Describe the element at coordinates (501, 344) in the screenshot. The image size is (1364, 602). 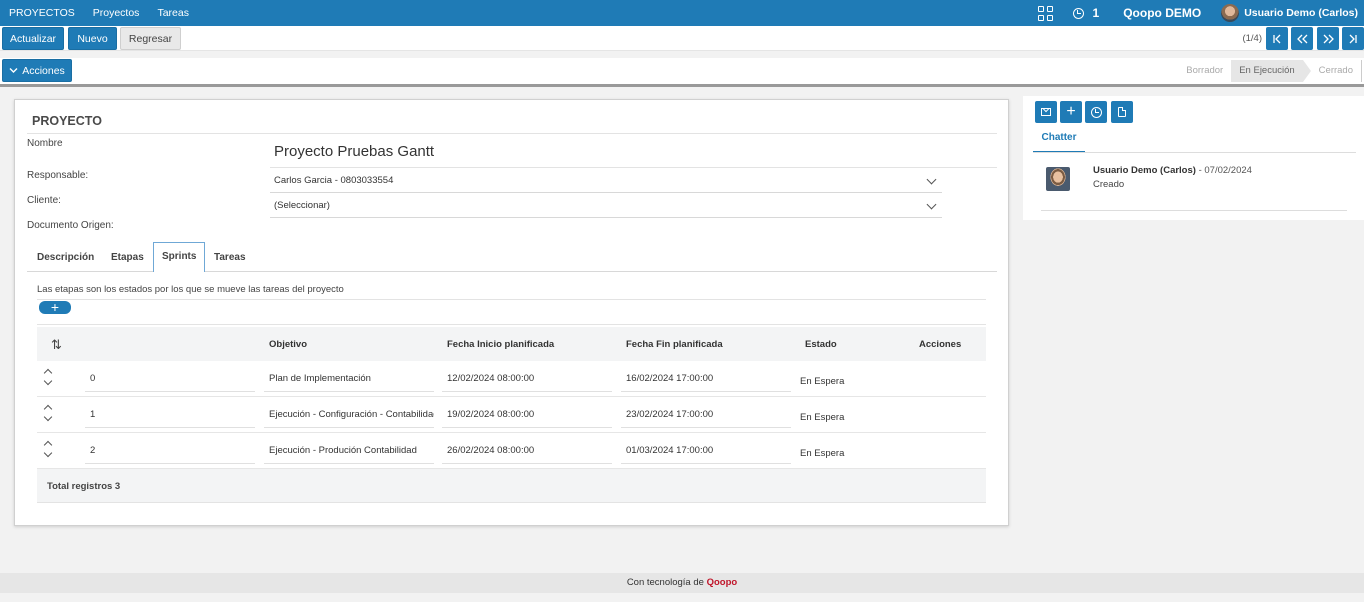
I see `col-fecha-inicio: Fecha Inicio planificada` at that location.